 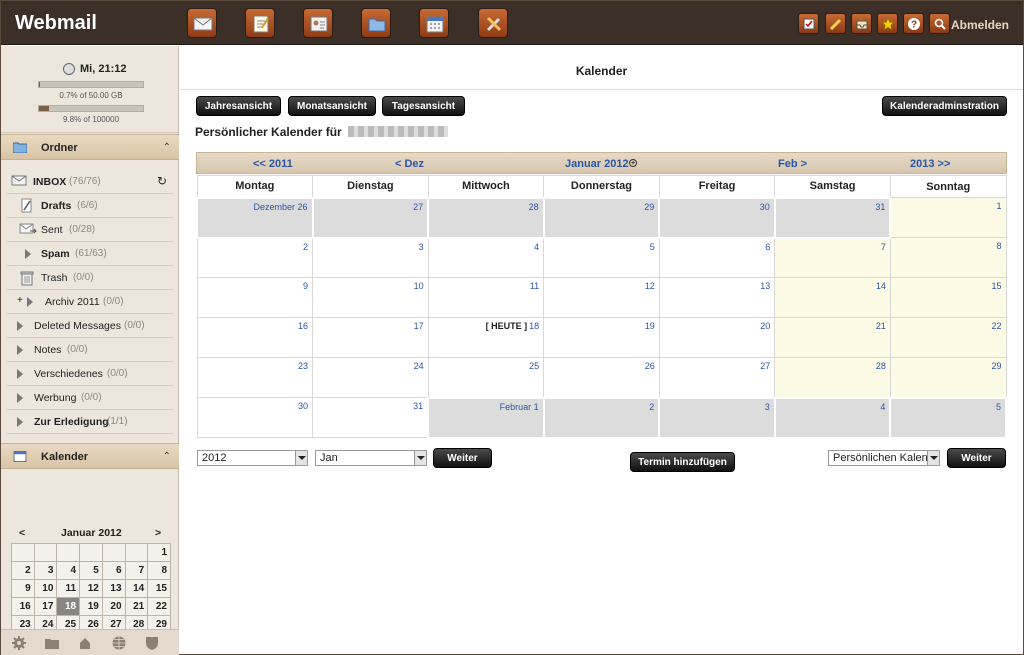 What do you see at coordinates (255, 337) in the screenshot?
I see `calendar-day-cell: 16` at bounding box center [255, 337].